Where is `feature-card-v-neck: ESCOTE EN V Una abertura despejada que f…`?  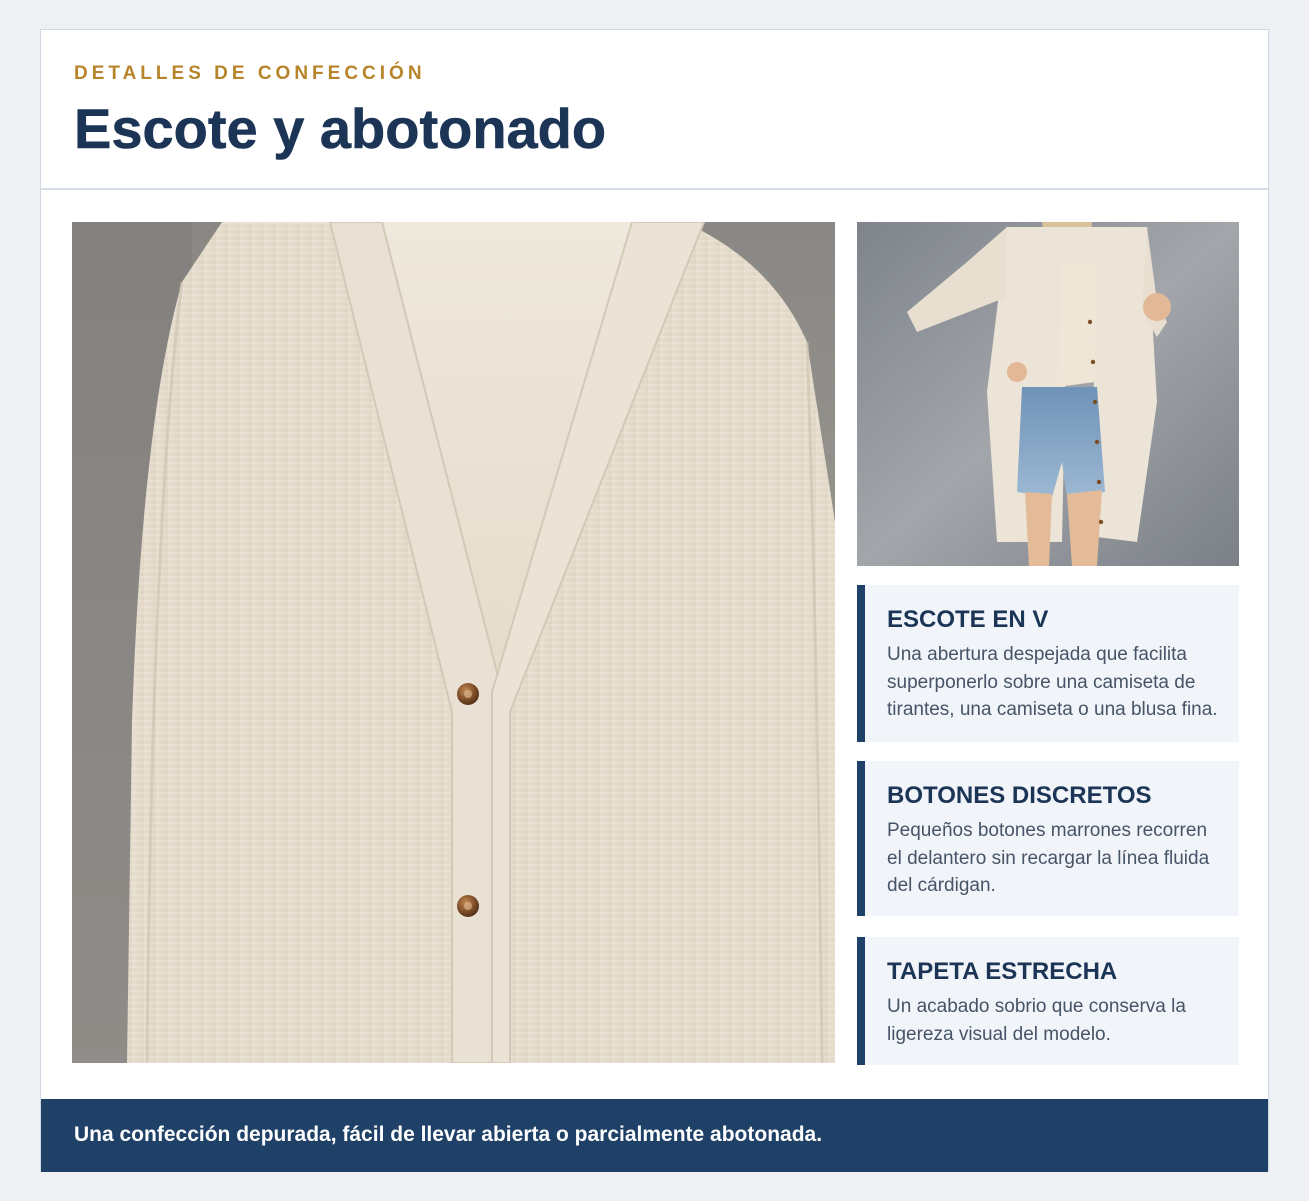 feature-card-v-neck: ESCOTE EN V Una abertura despejada que f… is located at coordinates (1048, 663).